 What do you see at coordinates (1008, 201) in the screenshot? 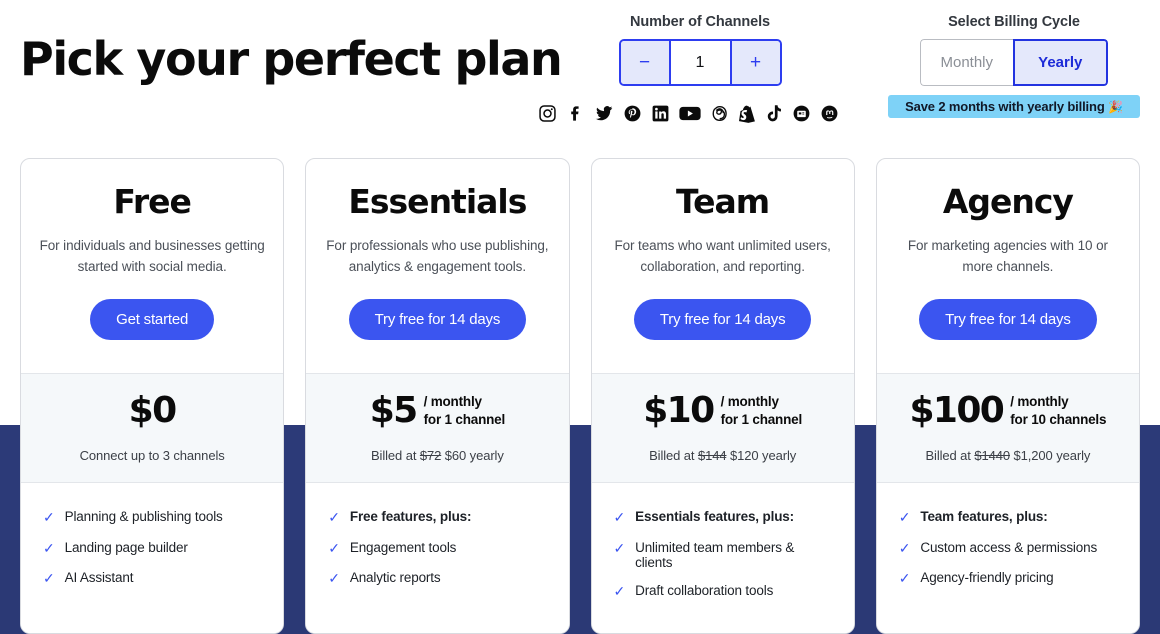
I see `plan-name: Agency` at bounding box center [1008, 201].